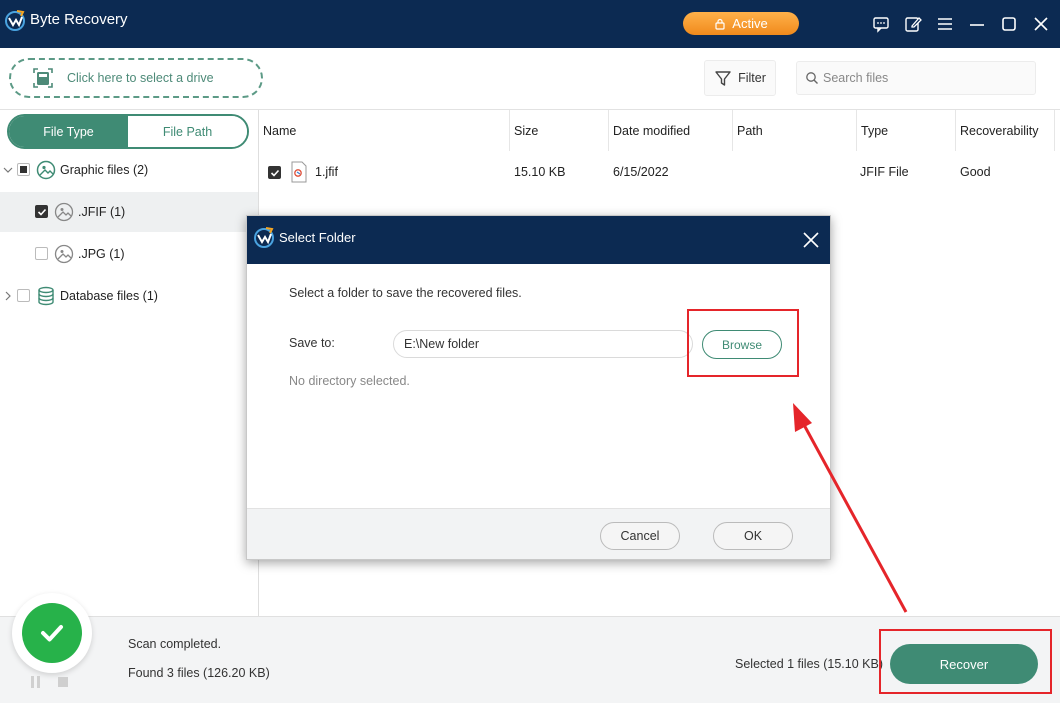  What do you see at coordinates (68, 131) in the screenshot?
I see `tab-file-type: File Type` at bounding box center [68, 131].